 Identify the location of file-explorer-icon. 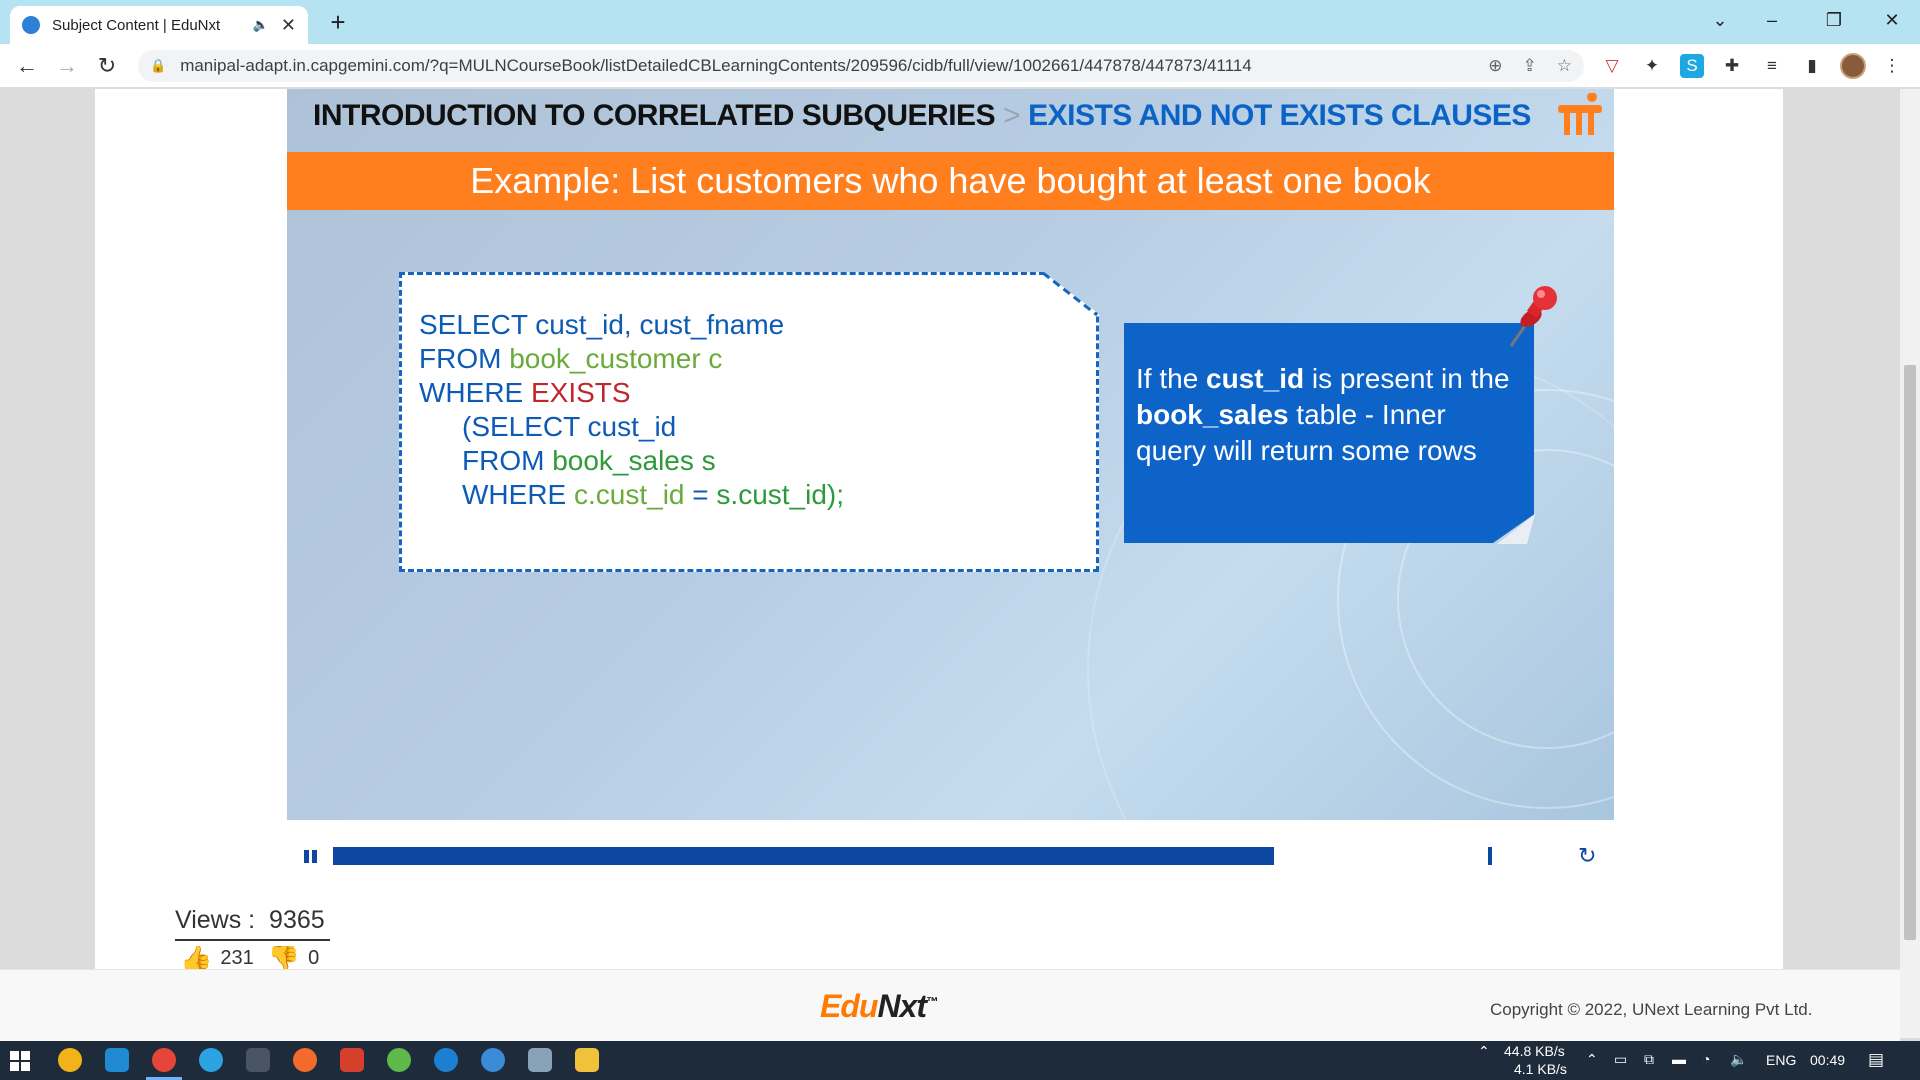
(587, 1060).